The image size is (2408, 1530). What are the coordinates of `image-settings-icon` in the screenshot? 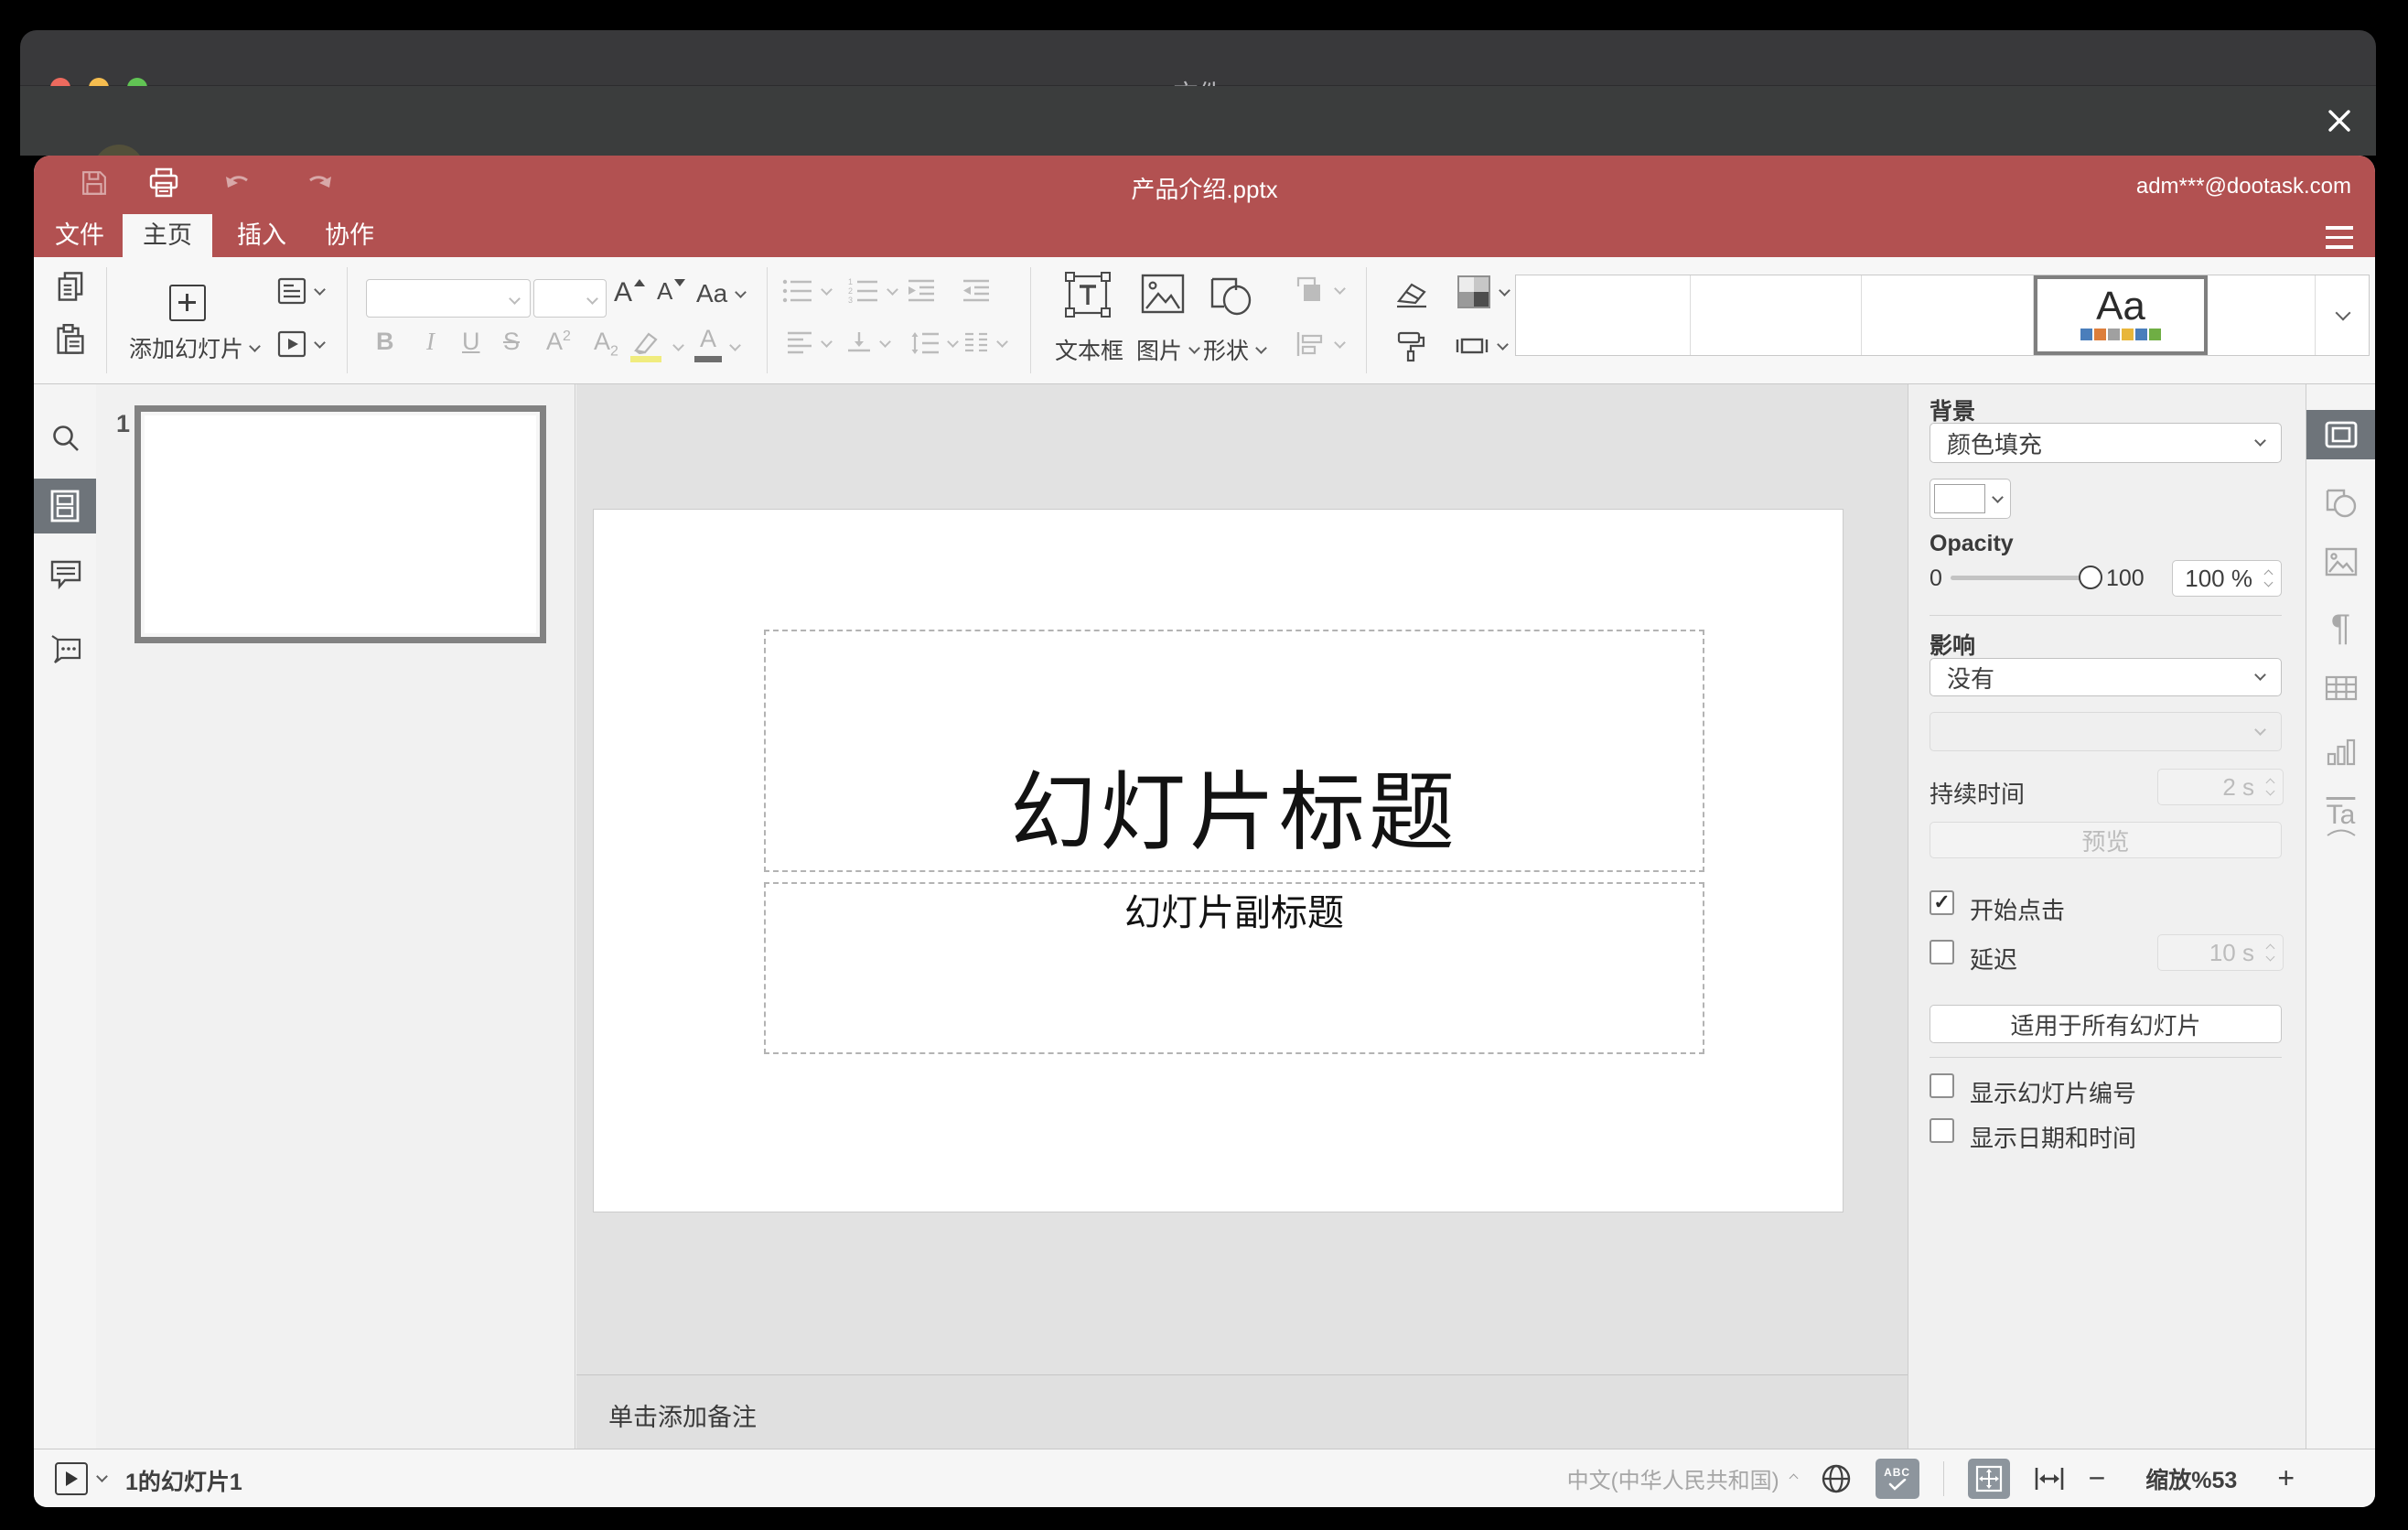 It's located at (2341, 561).